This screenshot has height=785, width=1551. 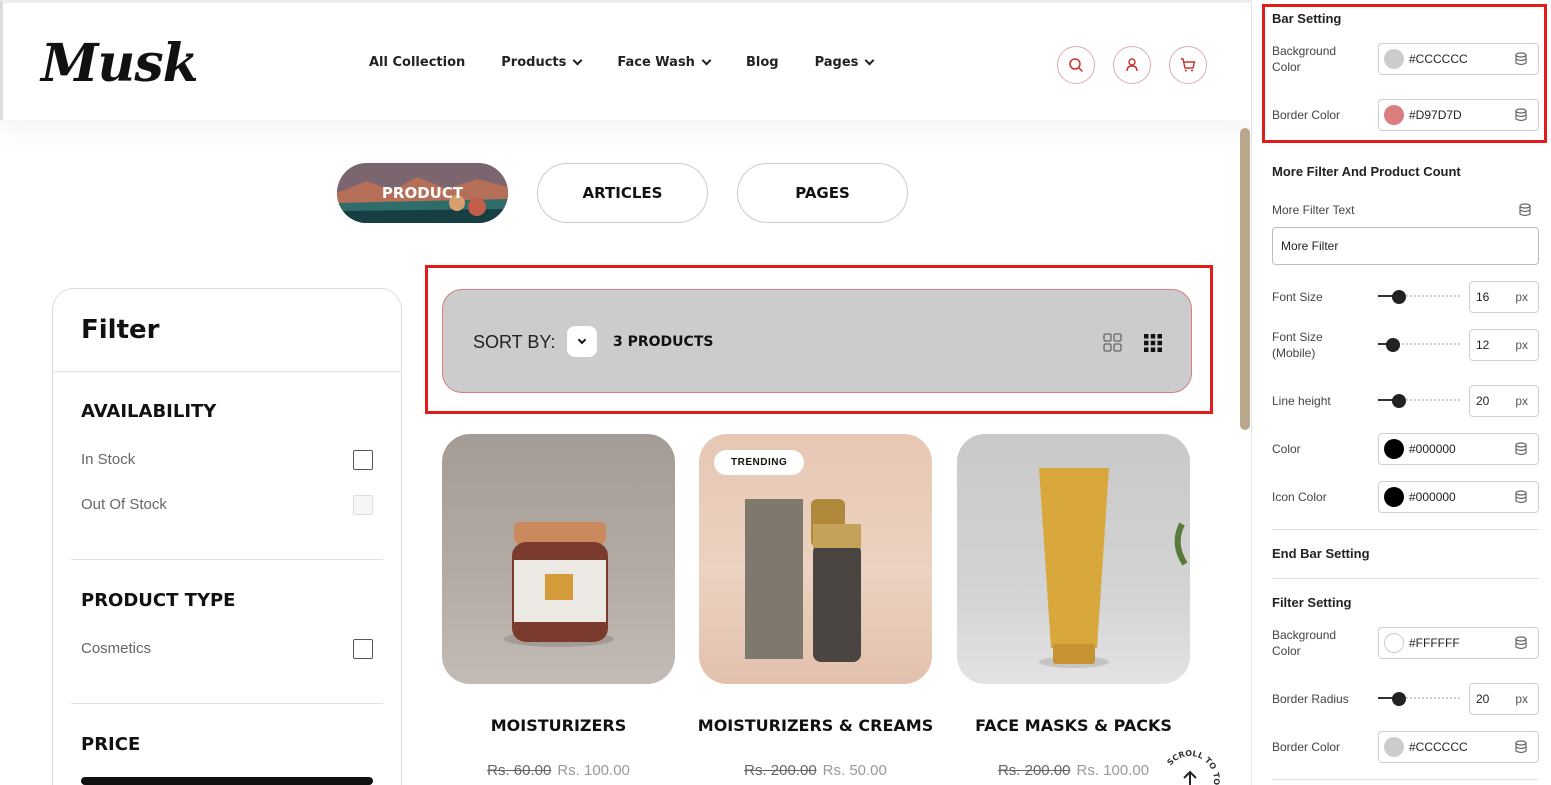 What do you see at coordinates (108, 459) in the screenshot?
I see `option-label: In Stock` at bounding box center [108, 459].